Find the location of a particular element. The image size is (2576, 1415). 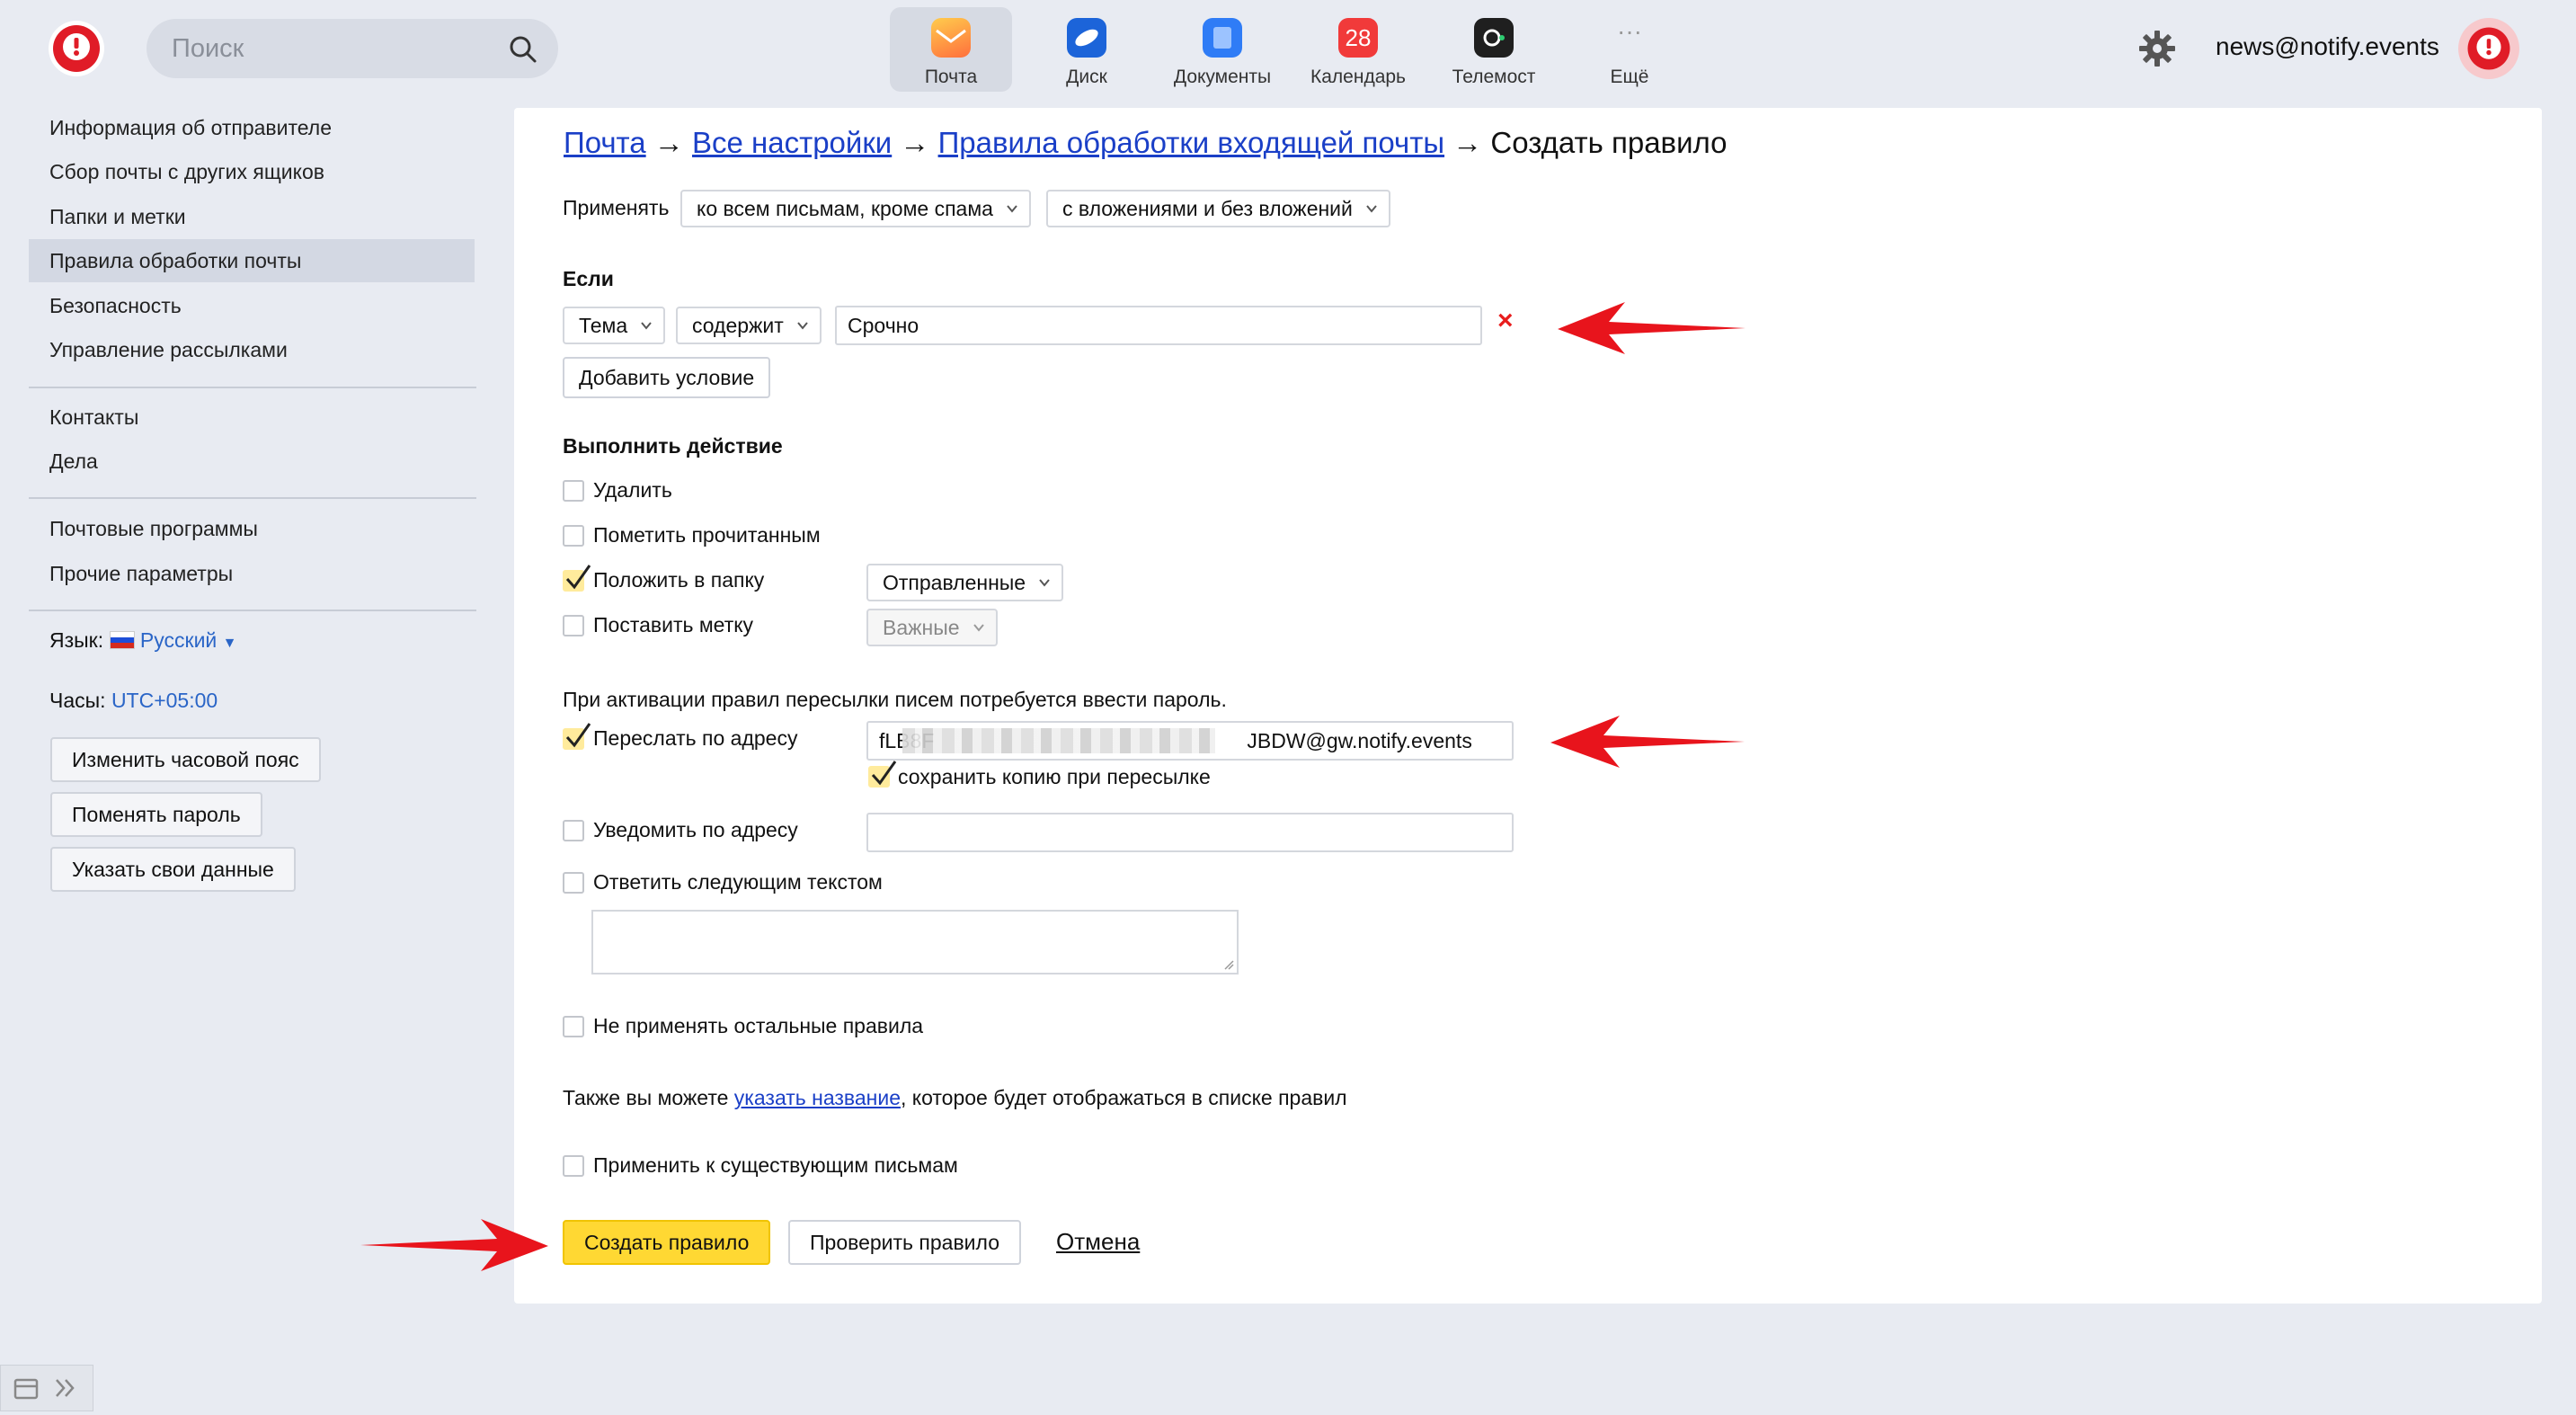

search-input is located at coordinates (333, 48).